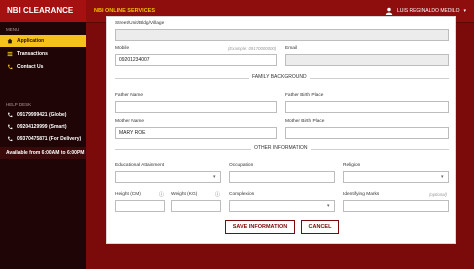 The width and height of the screenshot is (474, 269). I want to click on help-desk-label: HELP DESK, so click(19, 104).